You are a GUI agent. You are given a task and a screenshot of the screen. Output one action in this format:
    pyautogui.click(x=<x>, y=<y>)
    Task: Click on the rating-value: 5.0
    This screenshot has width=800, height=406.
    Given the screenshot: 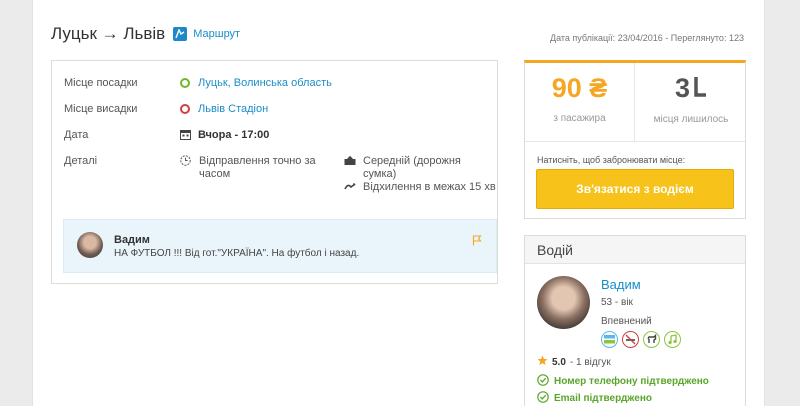 What is the action you would take?
    pyautogui.click(x=559, y=362)
    